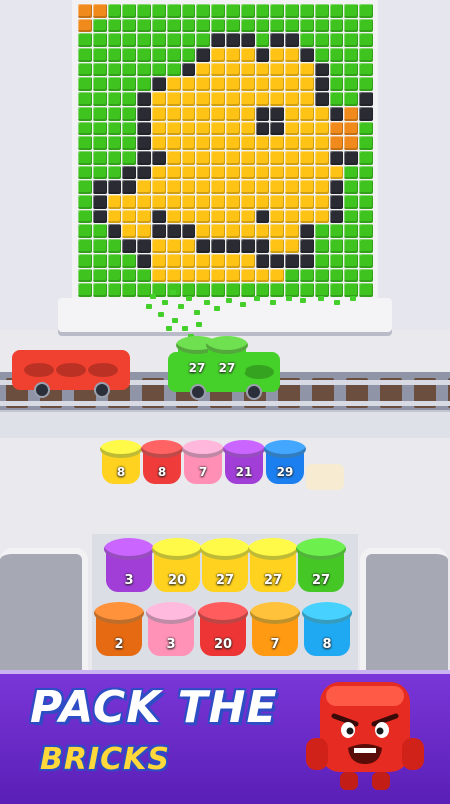 The height and width of the screenshot is (804, 450). Describe the element at coordinates (404, 615) in the screenshot. I see `side-bin-right` at that location.